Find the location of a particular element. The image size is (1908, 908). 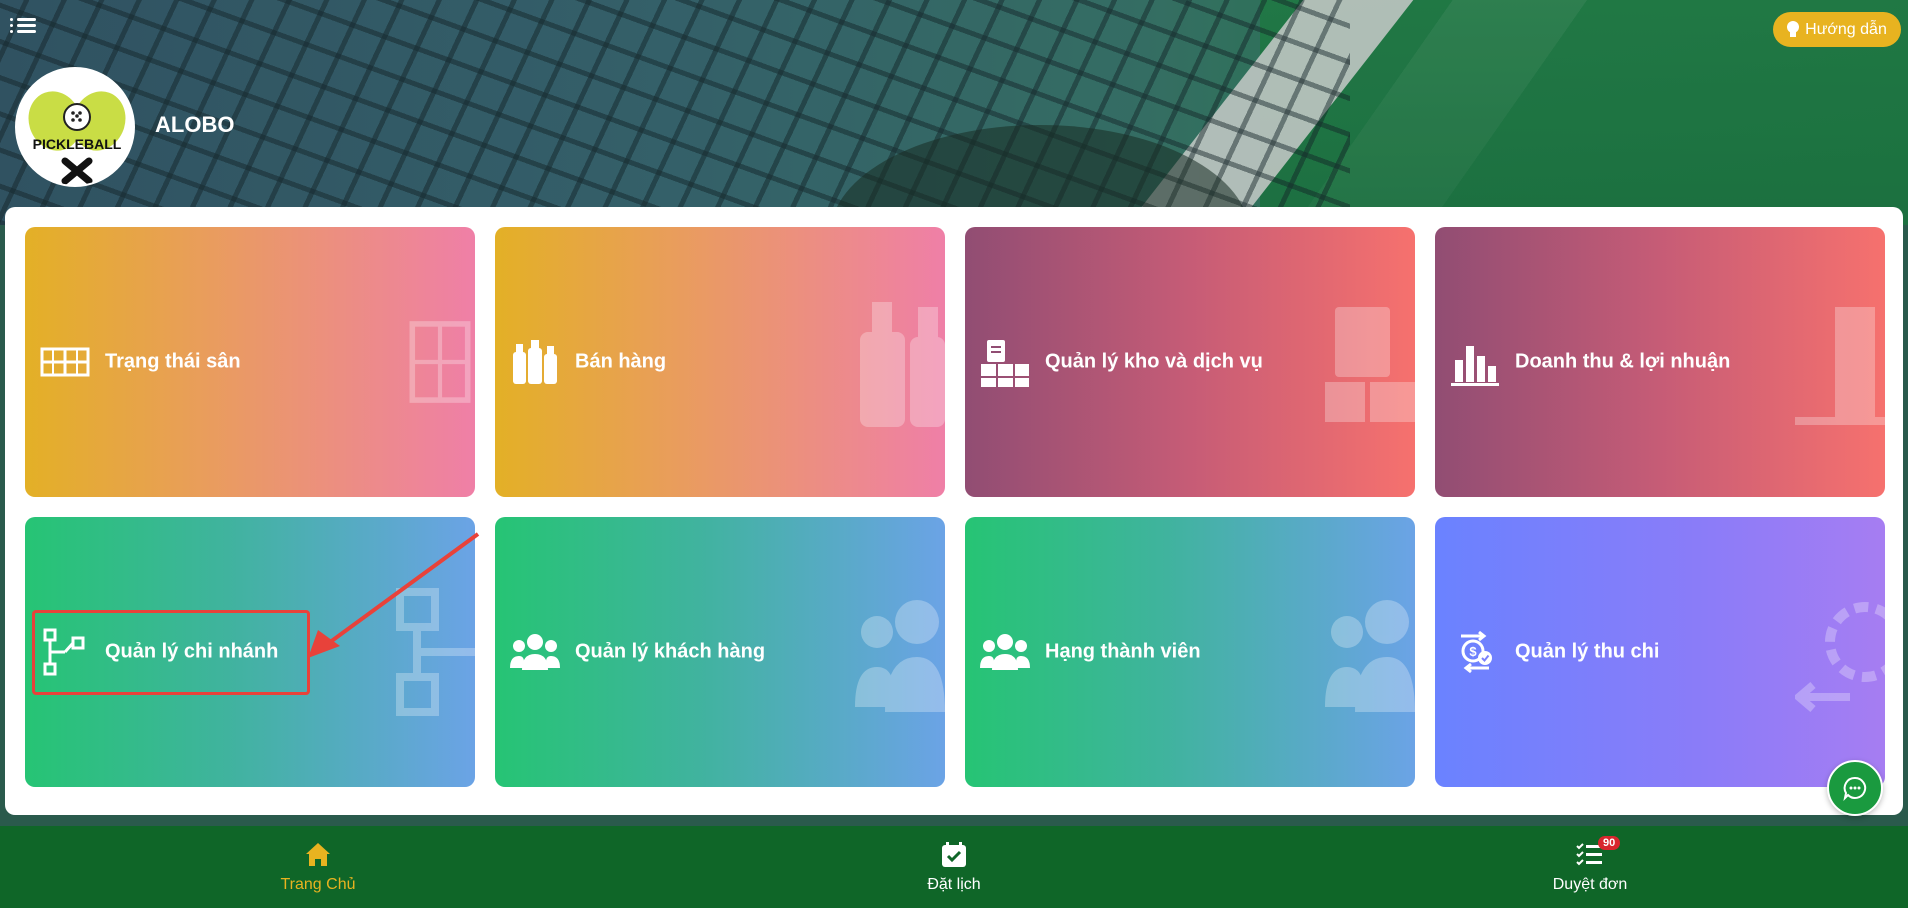

nav-label: Trang Chủ is located at coordinates (318, 884).